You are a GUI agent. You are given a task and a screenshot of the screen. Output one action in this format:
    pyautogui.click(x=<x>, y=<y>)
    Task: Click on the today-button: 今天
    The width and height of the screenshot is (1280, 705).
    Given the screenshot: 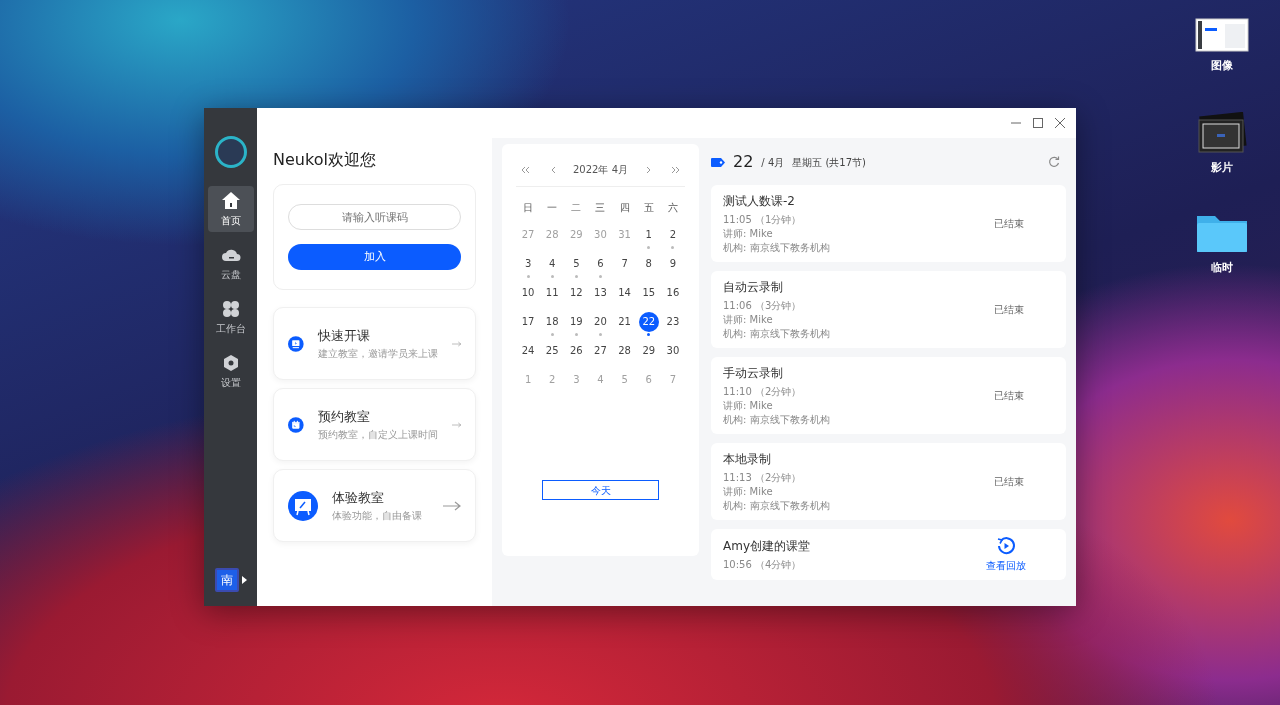 What is the action you would take?
    pyautogui.click(x=600, y=490)
    